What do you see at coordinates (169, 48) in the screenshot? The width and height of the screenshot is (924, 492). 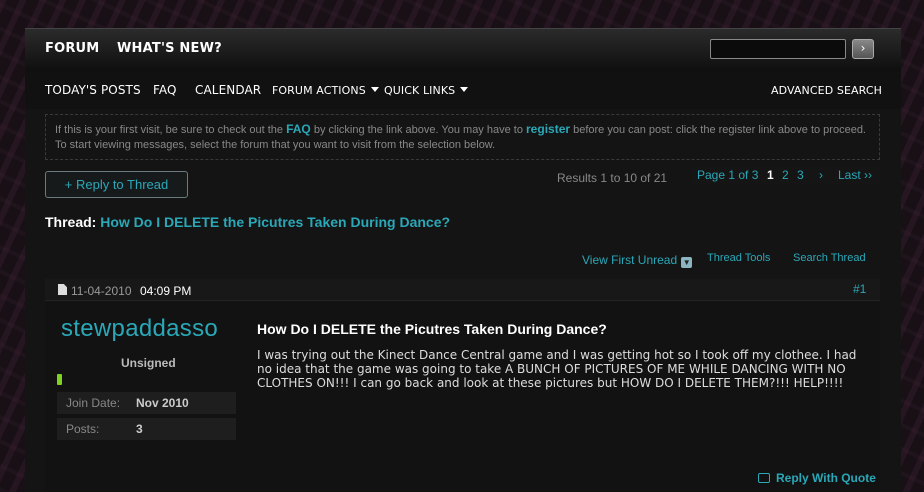 I see `tab-whats-new: WHAT'S NEW?` at bounding box center [169, 48].